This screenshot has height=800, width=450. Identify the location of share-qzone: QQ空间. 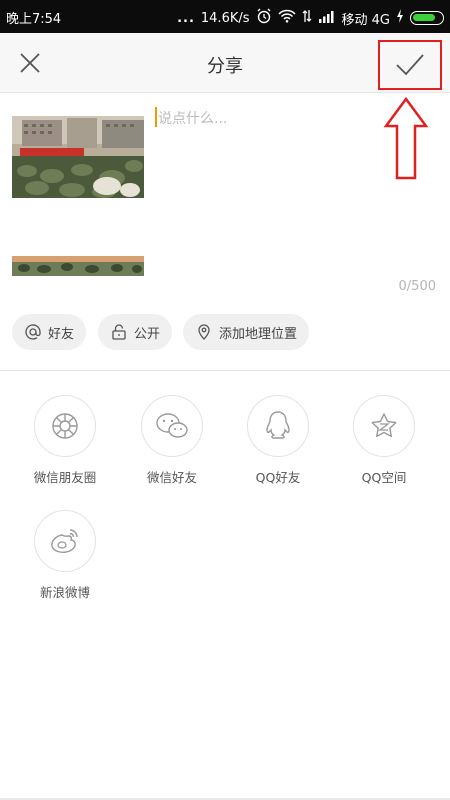
(384, 440).